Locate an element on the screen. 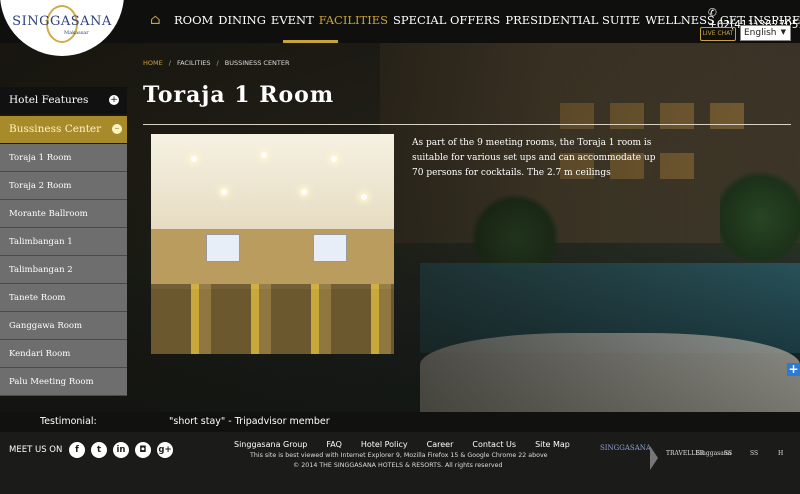 This screenshot has width=800, height=494. breadcrumb-facilities: FACILITIES is located at coordinates (194, 63).